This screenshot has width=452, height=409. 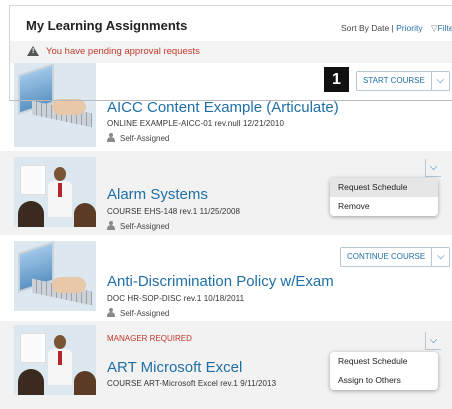 What do you see at coordinates (336, 79) in the screenshot?
I see `annotation-badge: 1` at bounding box center [336, 79].